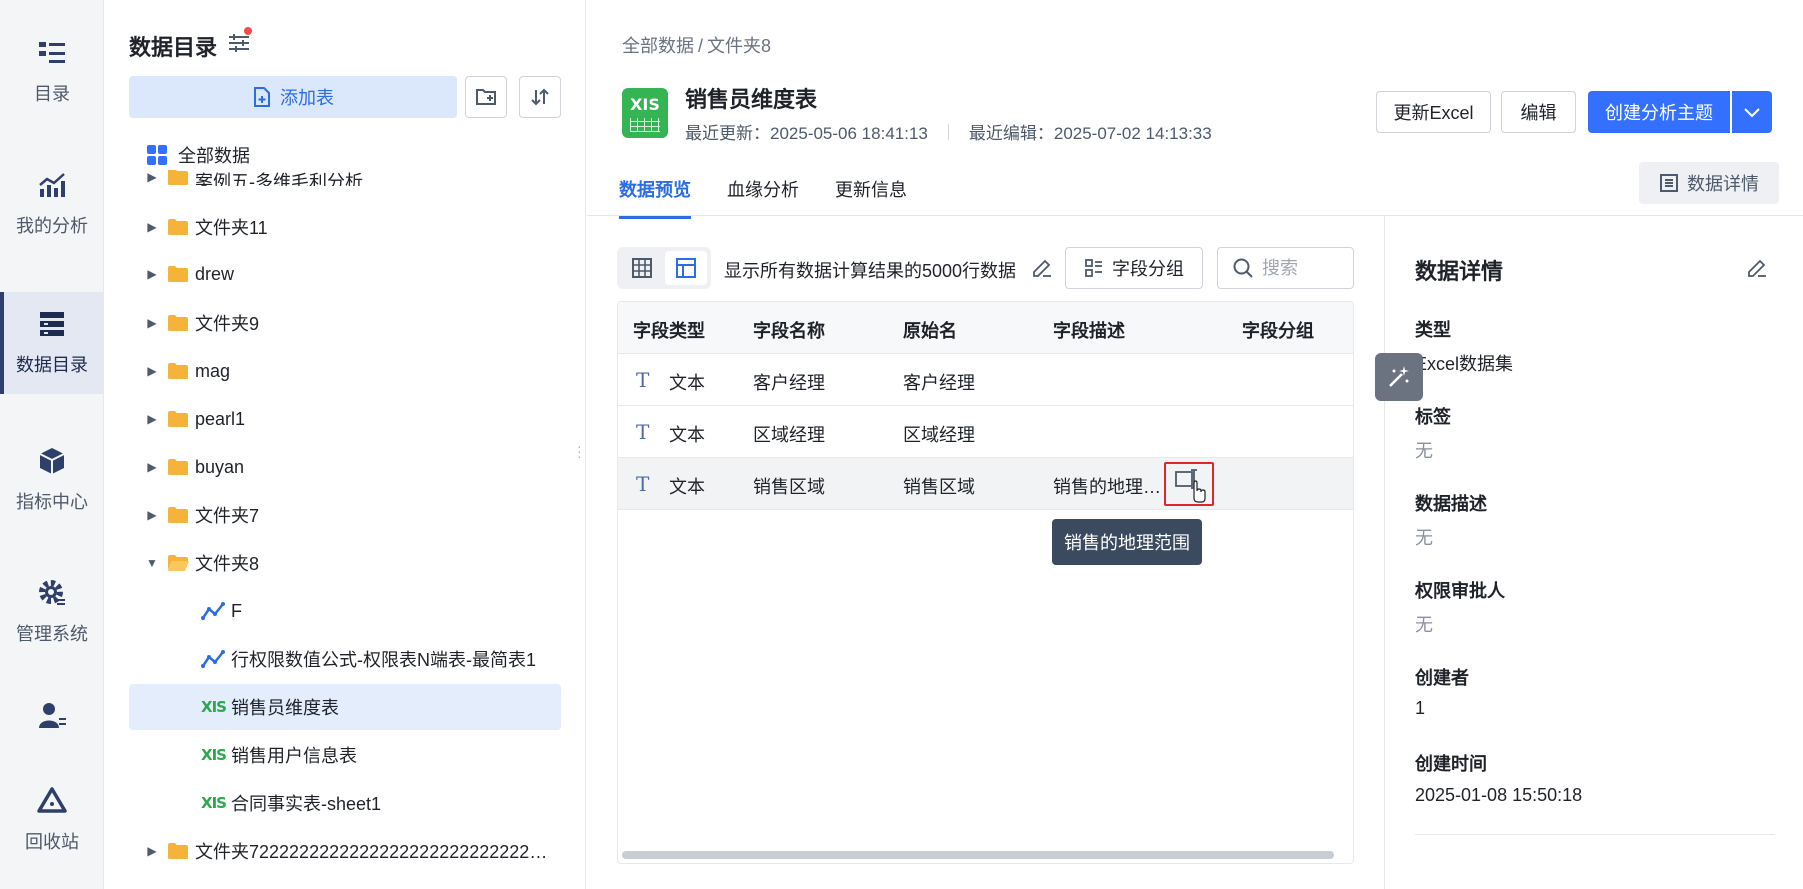 This screenshot has height=889, width=1803. I want to click on cell-name: 区域经理, so click(789, 435).